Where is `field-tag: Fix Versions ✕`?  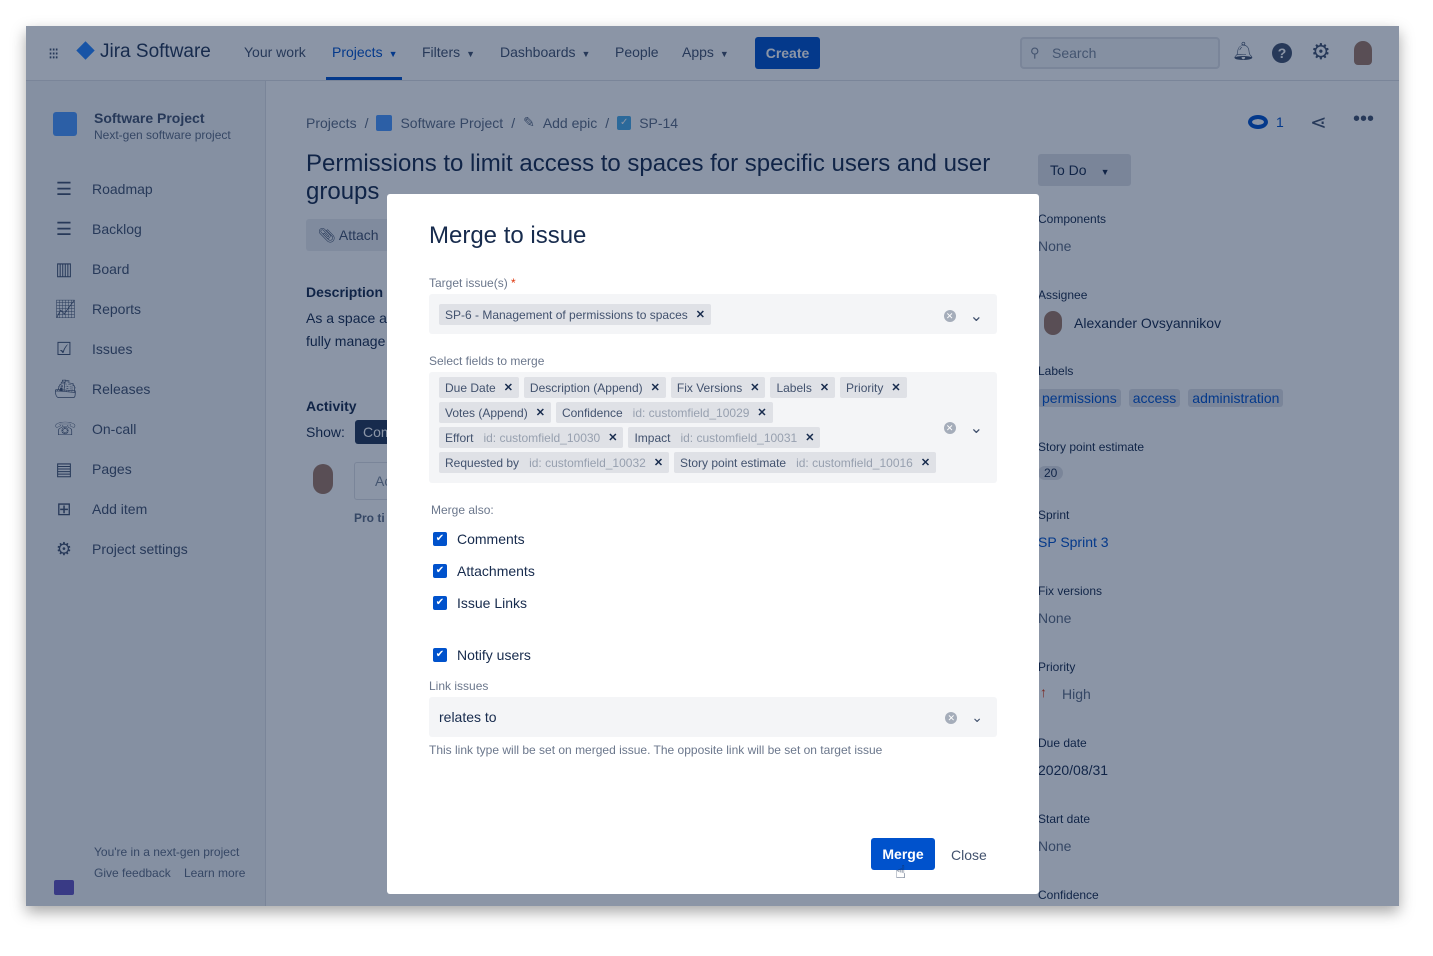 field-tag: Fix Versions ✕ is located at coordinates (718, 387).